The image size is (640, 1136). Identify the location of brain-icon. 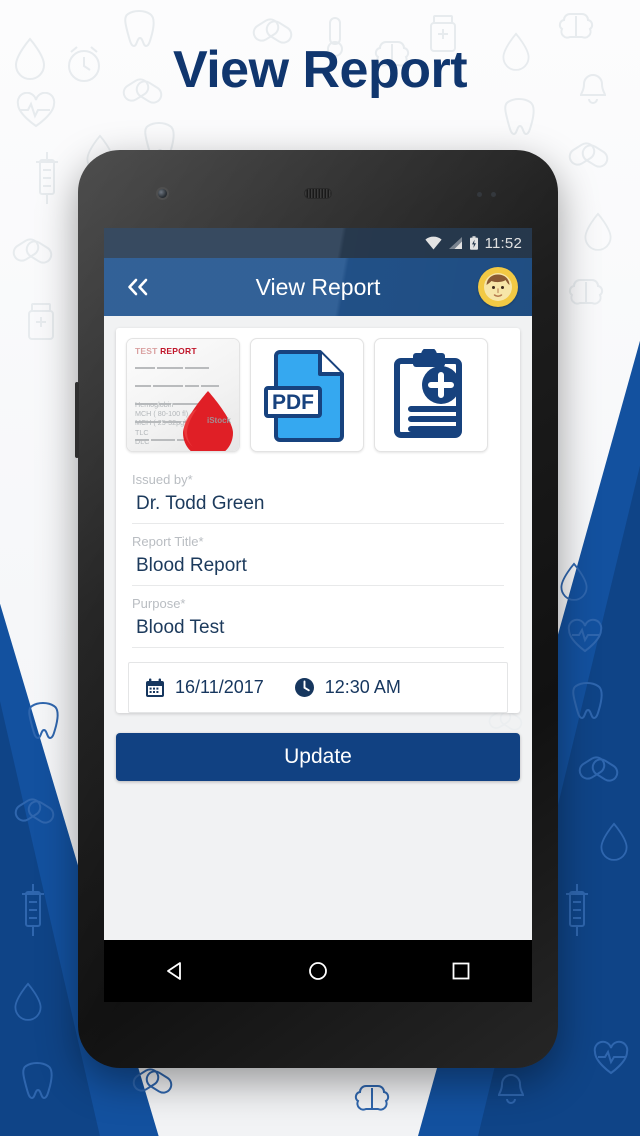
(372, 1098).